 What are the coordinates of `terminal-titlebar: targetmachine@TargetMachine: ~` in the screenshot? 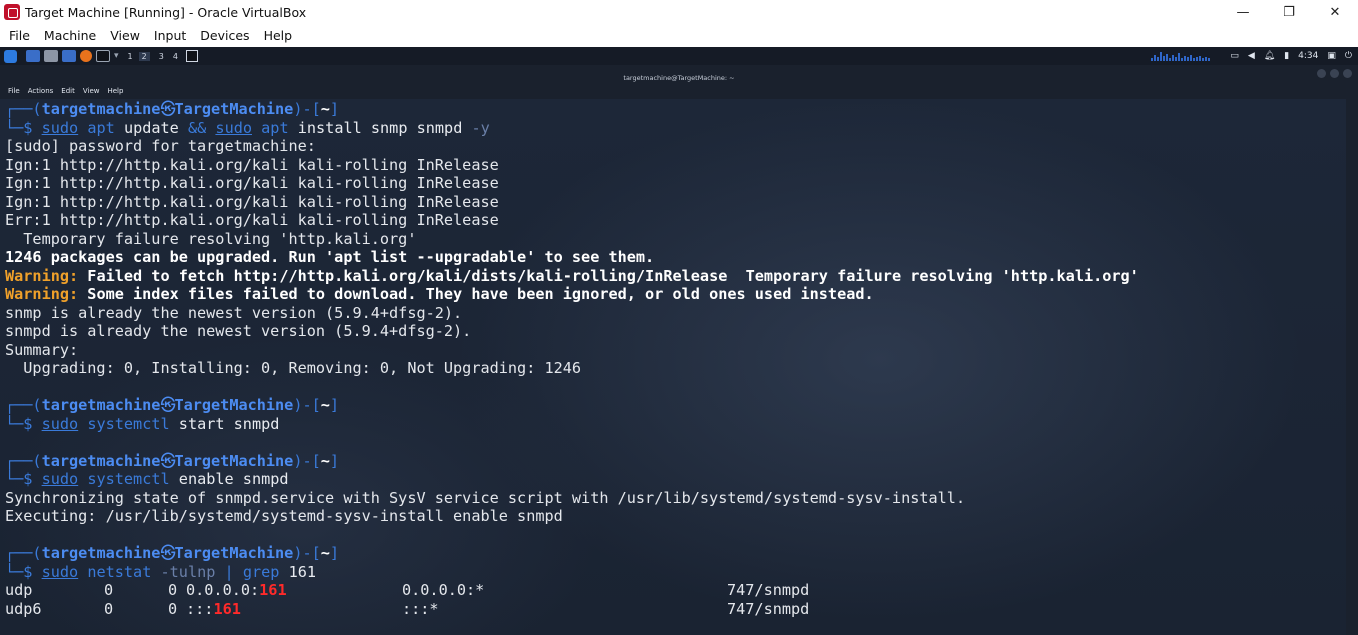 It's located at (679, 74).